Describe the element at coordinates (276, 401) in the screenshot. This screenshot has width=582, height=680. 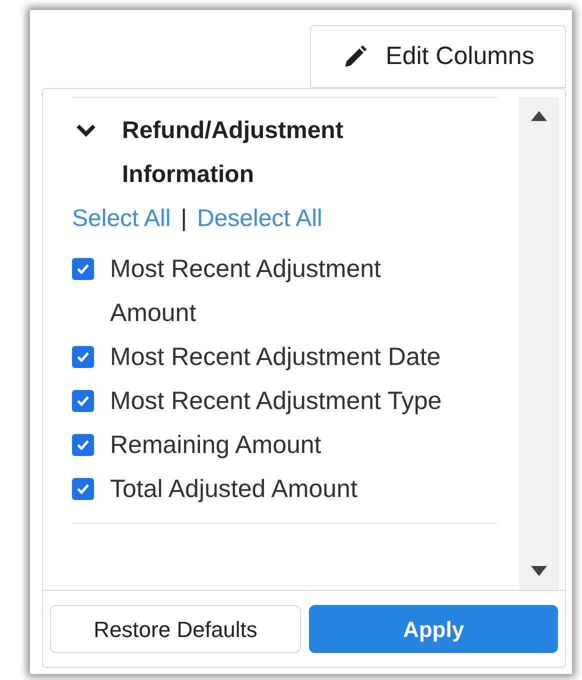
I see `column-label: Most Recent Adjustment Type` at that location.